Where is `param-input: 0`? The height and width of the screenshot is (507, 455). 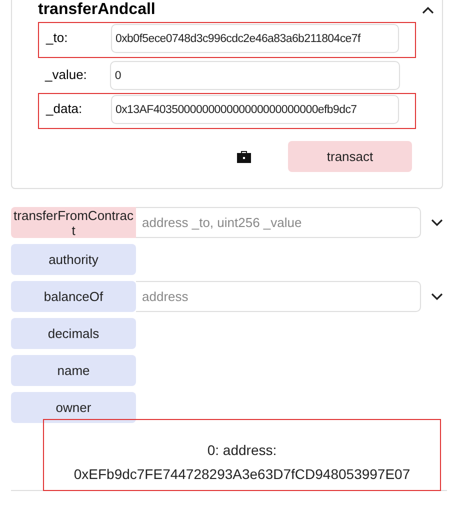
param-input: 0 is located at coordinates (255, 75).